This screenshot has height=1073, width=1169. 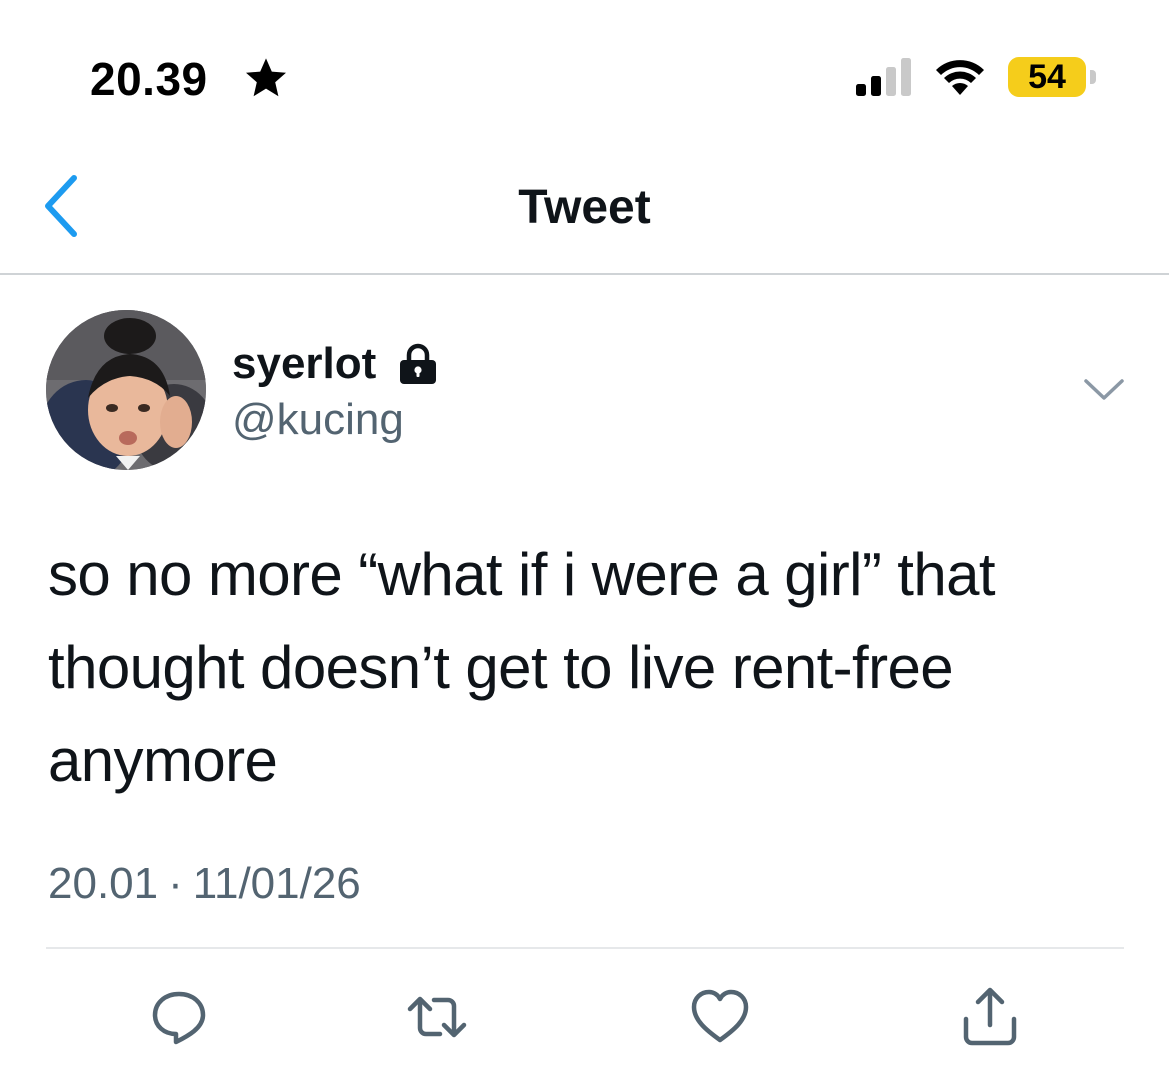 What do you see at coordinates (276, 883) in the screenshot?
I see `tweet-date: 11/01/26` at bounding box center [276, 883].